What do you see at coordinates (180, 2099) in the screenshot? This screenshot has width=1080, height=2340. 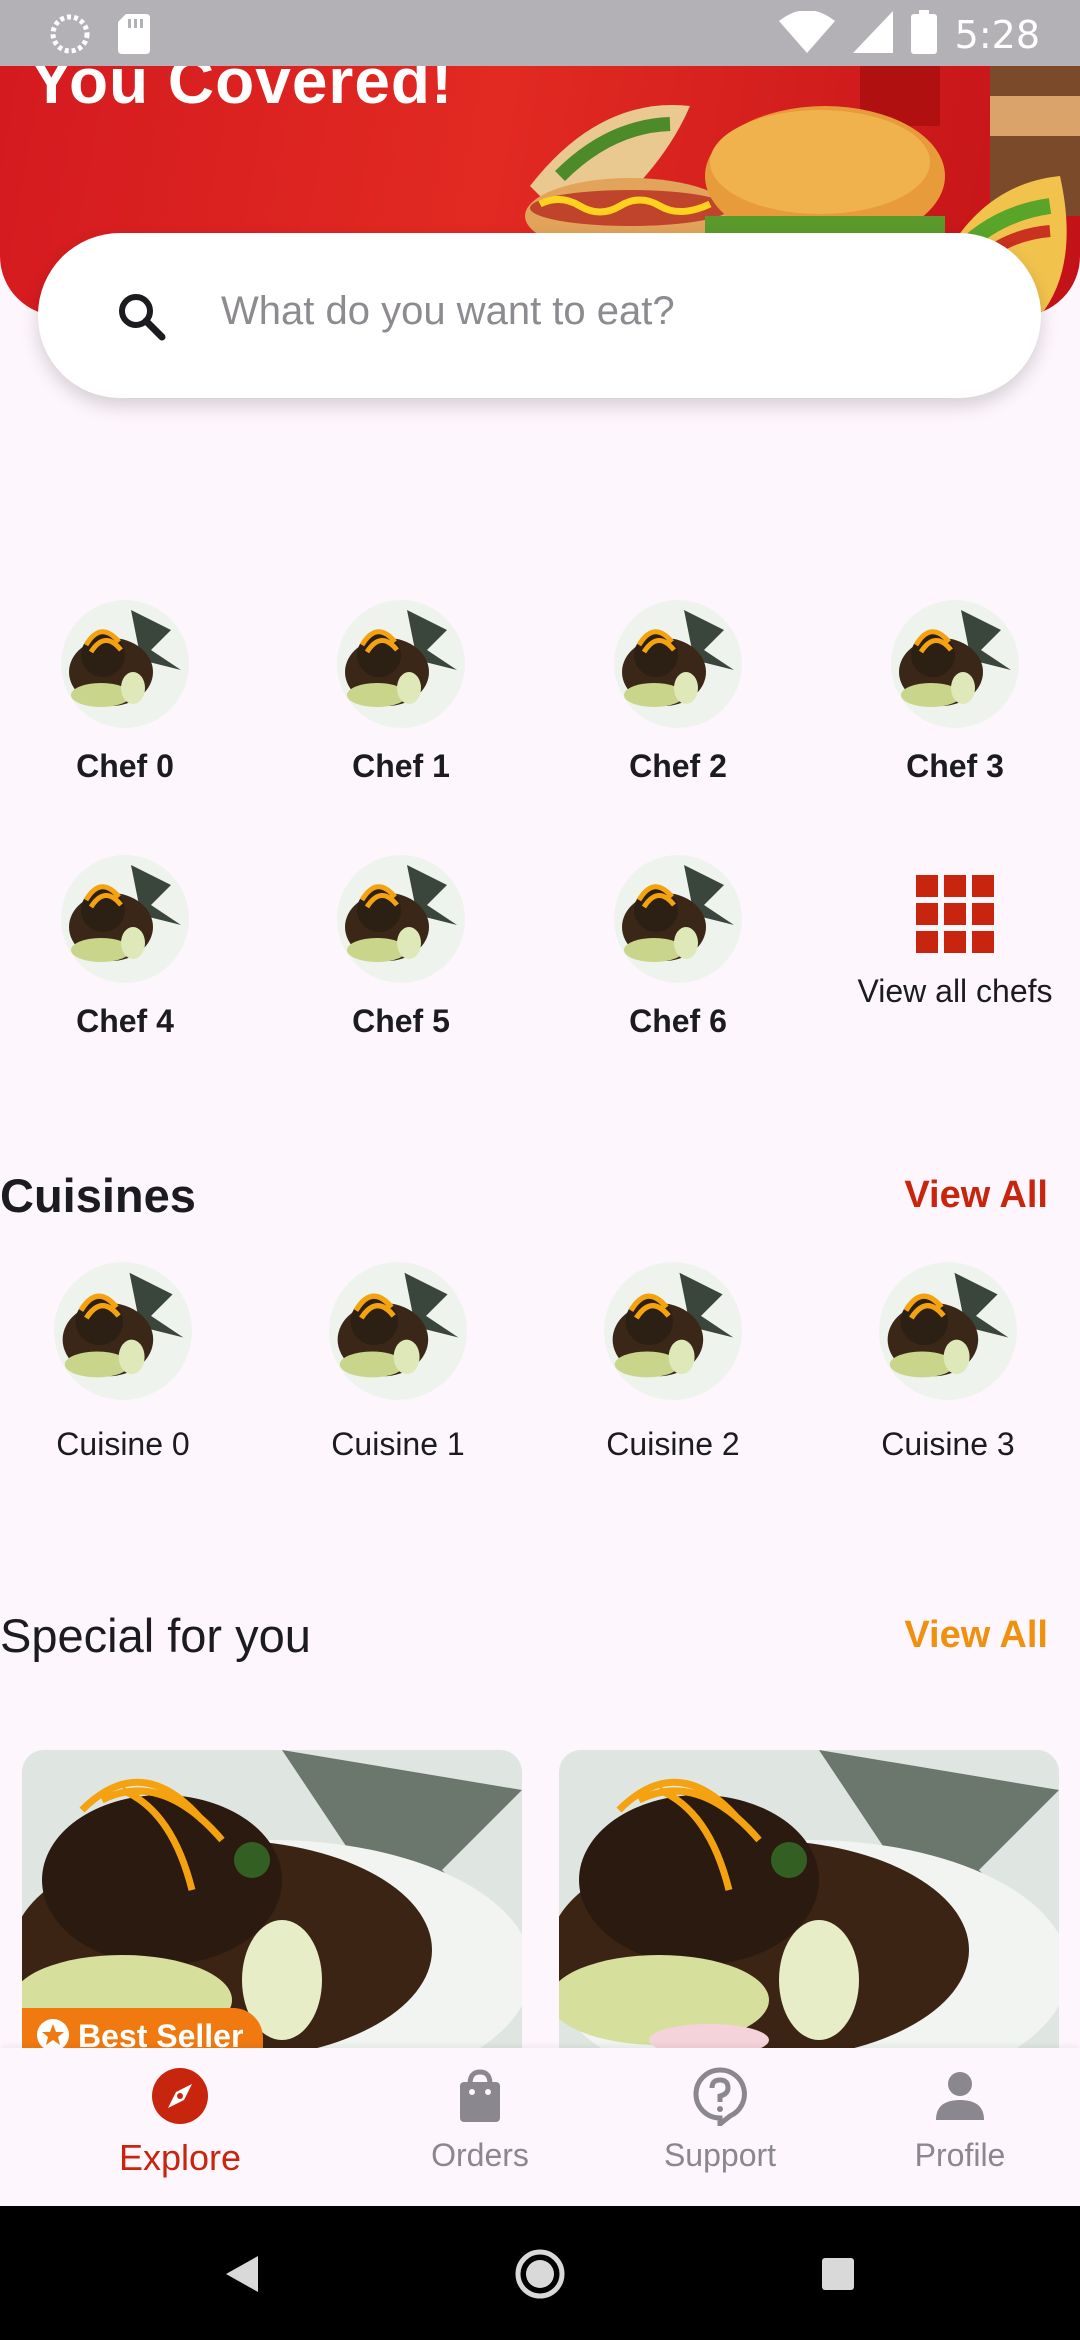 I see `compass-icon` at bounding box center [180, 2099].